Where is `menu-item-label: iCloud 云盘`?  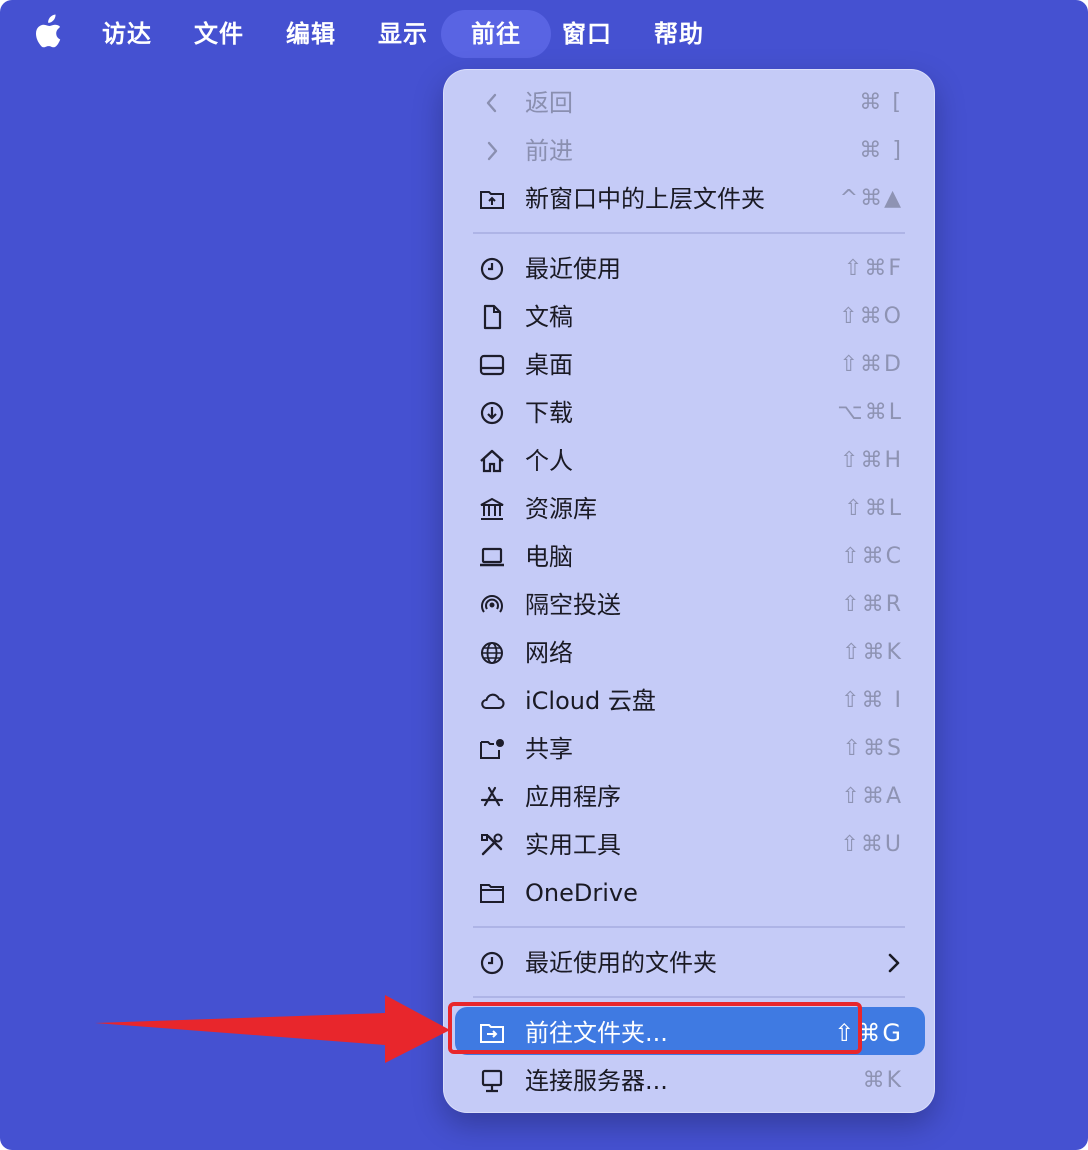
menu-item-label: iCloud 云盘 is located at coordinates (590, 701).